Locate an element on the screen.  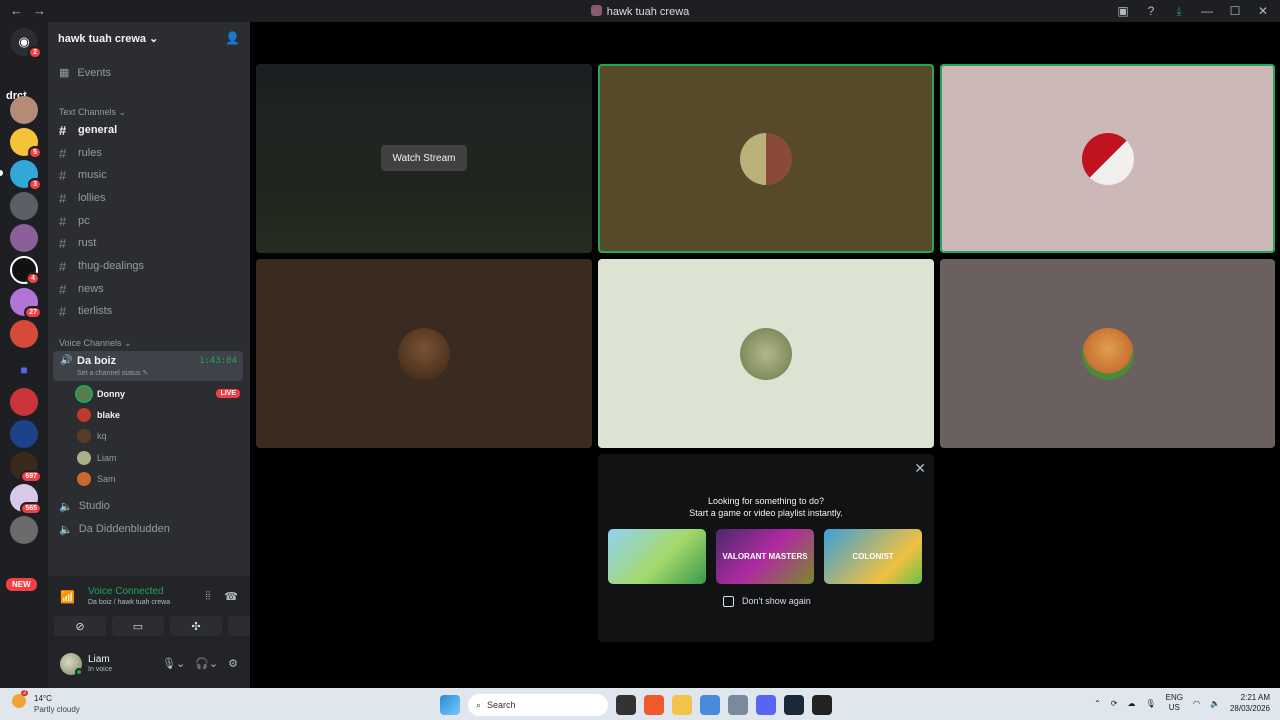
minimize-button: — is located at coordinates (1207, 11).